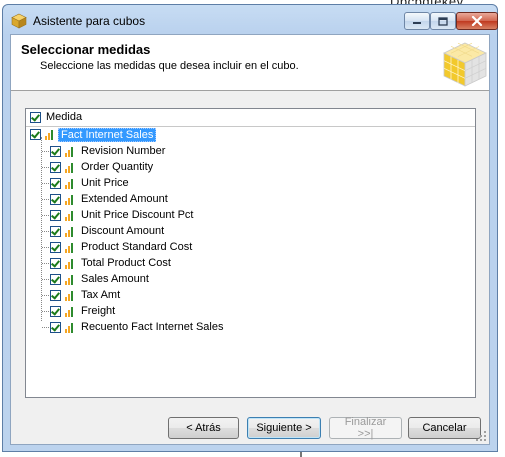 The height and width of the screenshot is (457, 505). I want to click on measure-label: Product Standard Cost, so click(136, 247).